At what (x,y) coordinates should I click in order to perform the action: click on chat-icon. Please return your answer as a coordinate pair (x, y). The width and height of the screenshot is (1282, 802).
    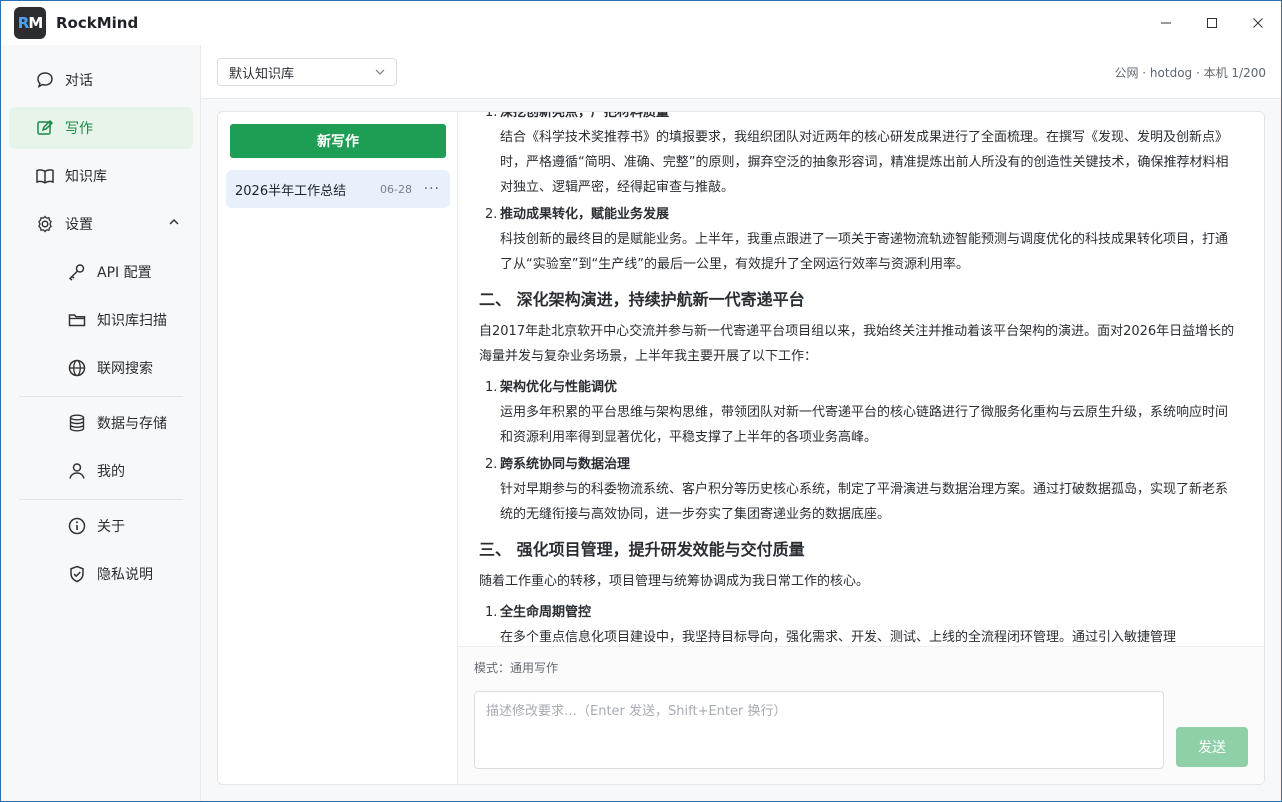
    Looking at the image, I should click on (45, 80).